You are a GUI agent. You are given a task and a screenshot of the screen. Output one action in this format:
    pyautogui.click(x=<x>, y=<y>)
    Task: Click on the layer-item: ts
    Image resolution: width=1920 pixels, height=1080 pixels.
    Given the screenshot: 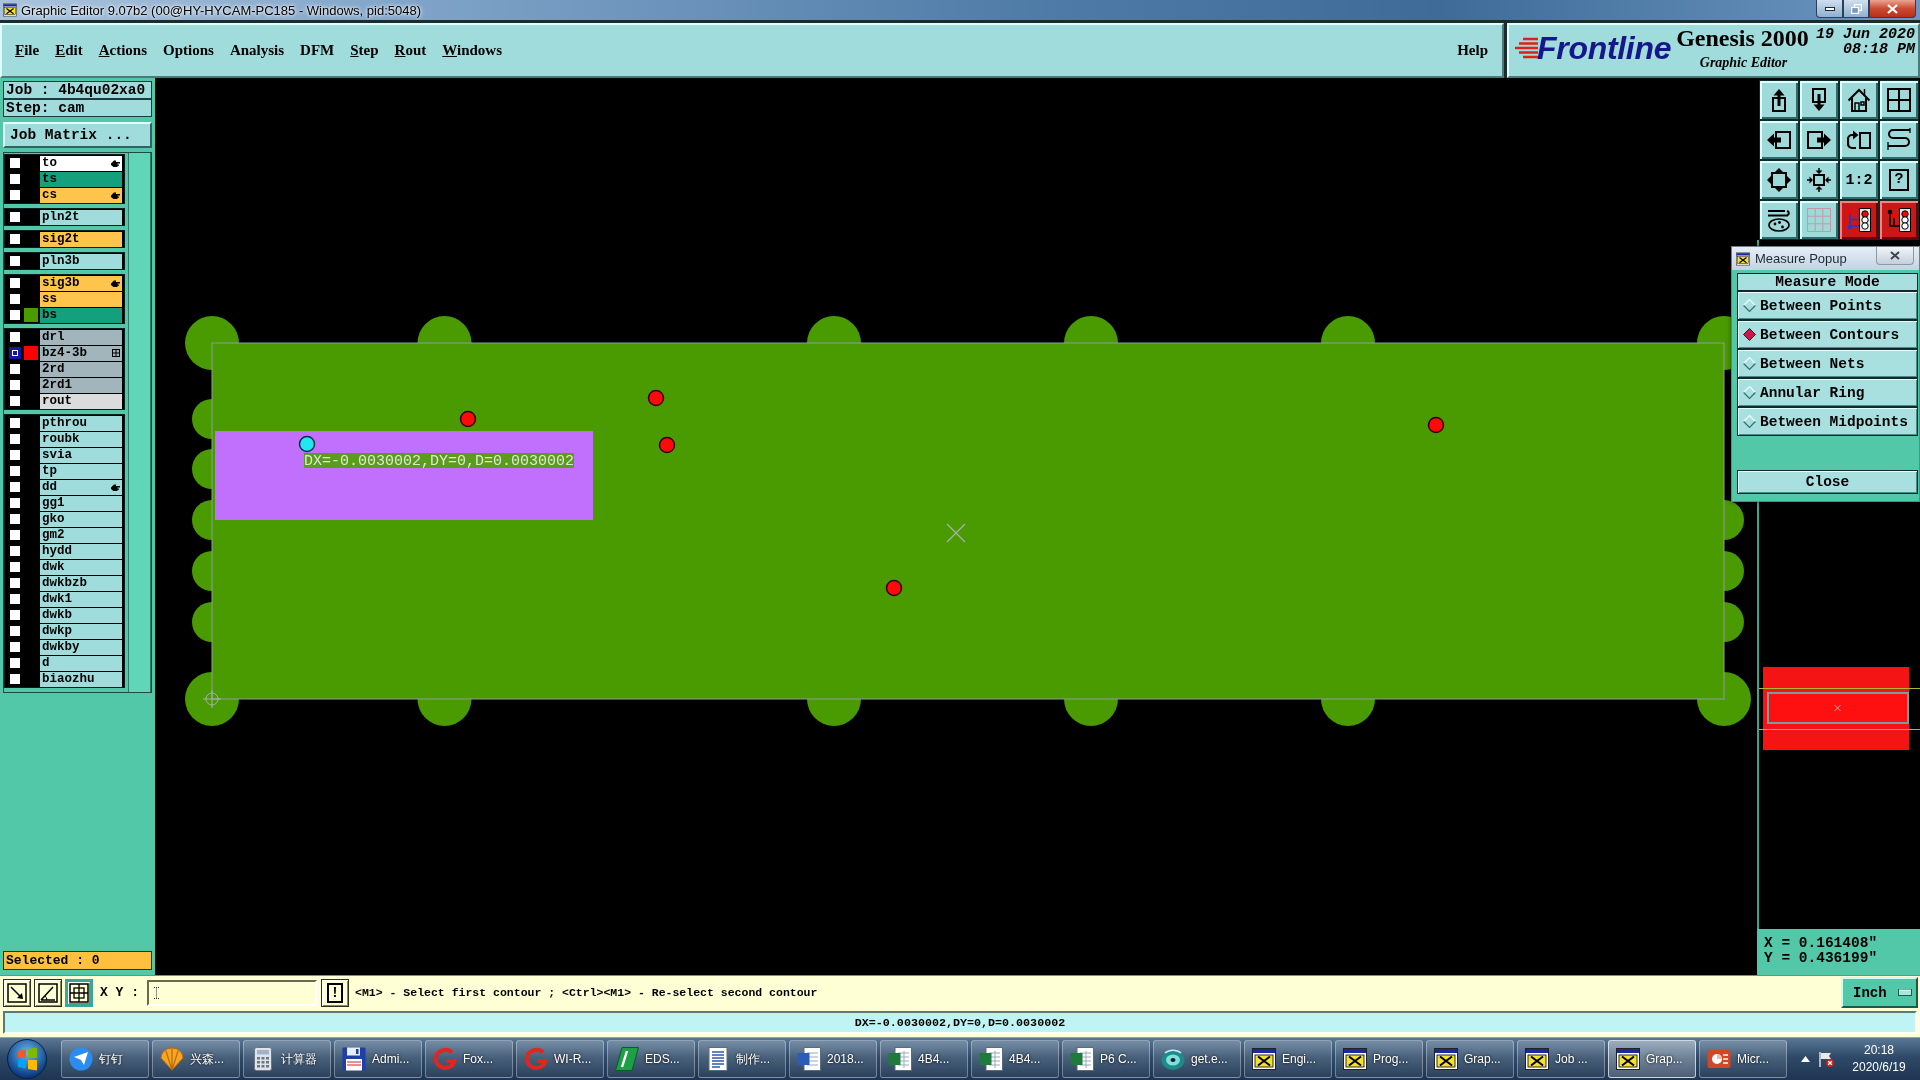 What is the action you would take?
    pyautogui.click(x=81, y=179)
    